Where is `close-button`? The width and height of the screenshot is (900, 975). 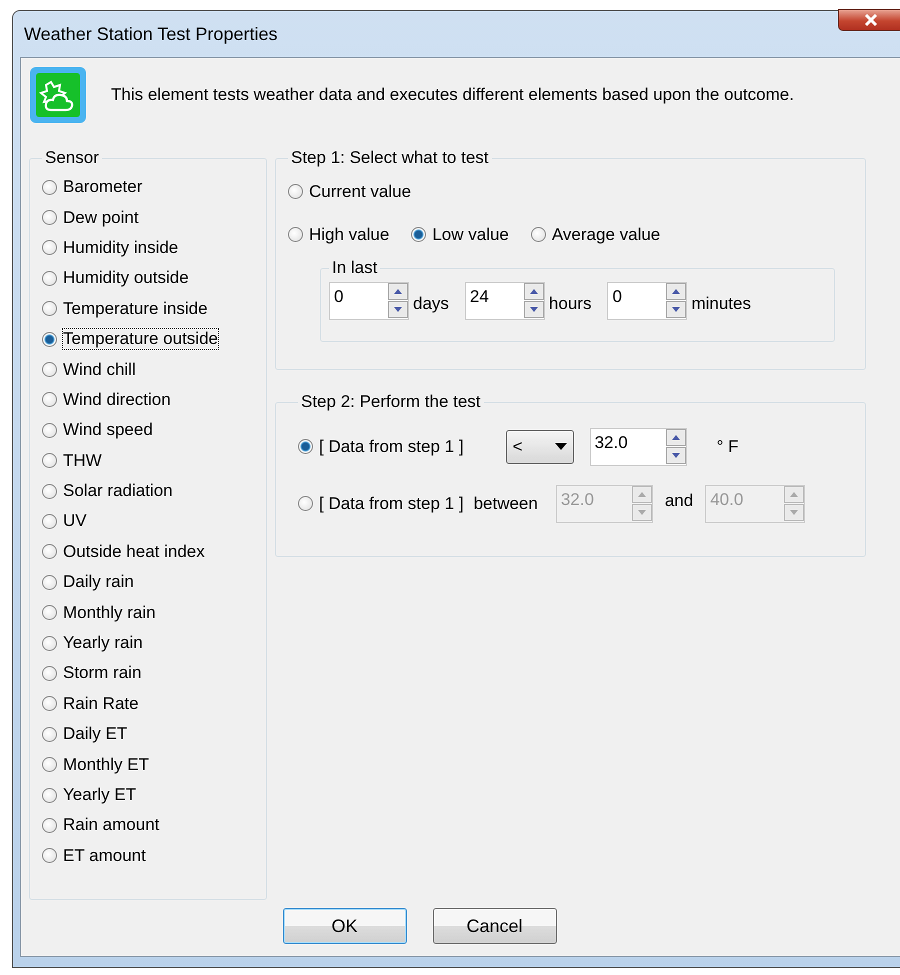 close-button is located at coordinates (869, 20).